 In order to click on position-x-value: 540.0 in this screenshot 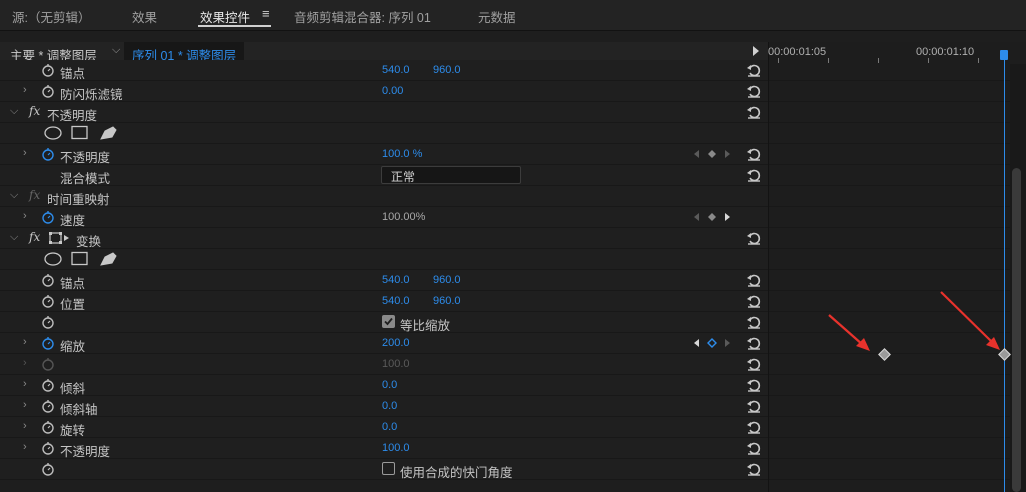, I will do `click(396, 301)`.